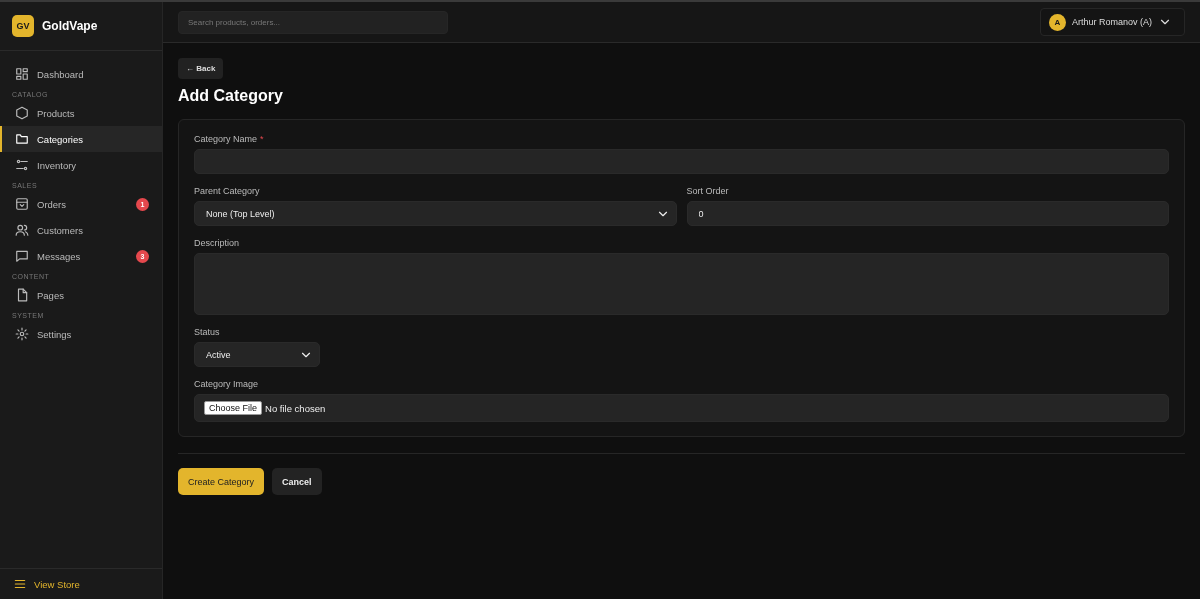  What do you see at coordinates (22, 204) in the screenshot?
I see `box-icon` at bounding box center [22, 204].